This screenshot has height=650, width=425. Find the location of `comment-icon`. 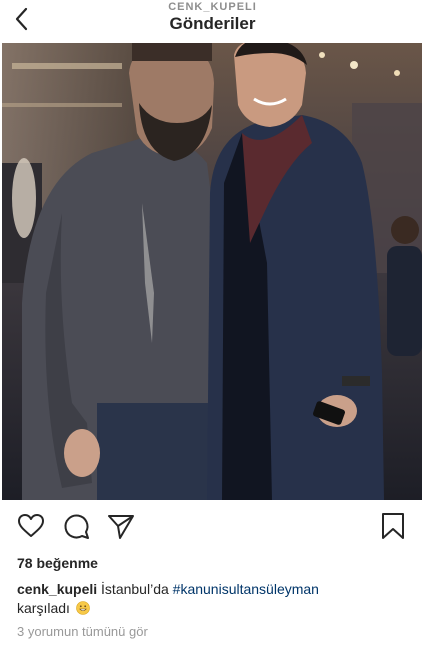

comment-icon is located at coordinates (76, 526).